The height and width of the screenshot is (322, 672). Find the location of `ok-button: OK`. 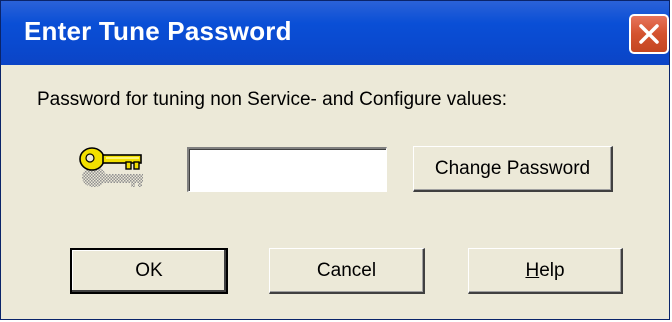

ok-button: OK is located at coordinates (149, 271).